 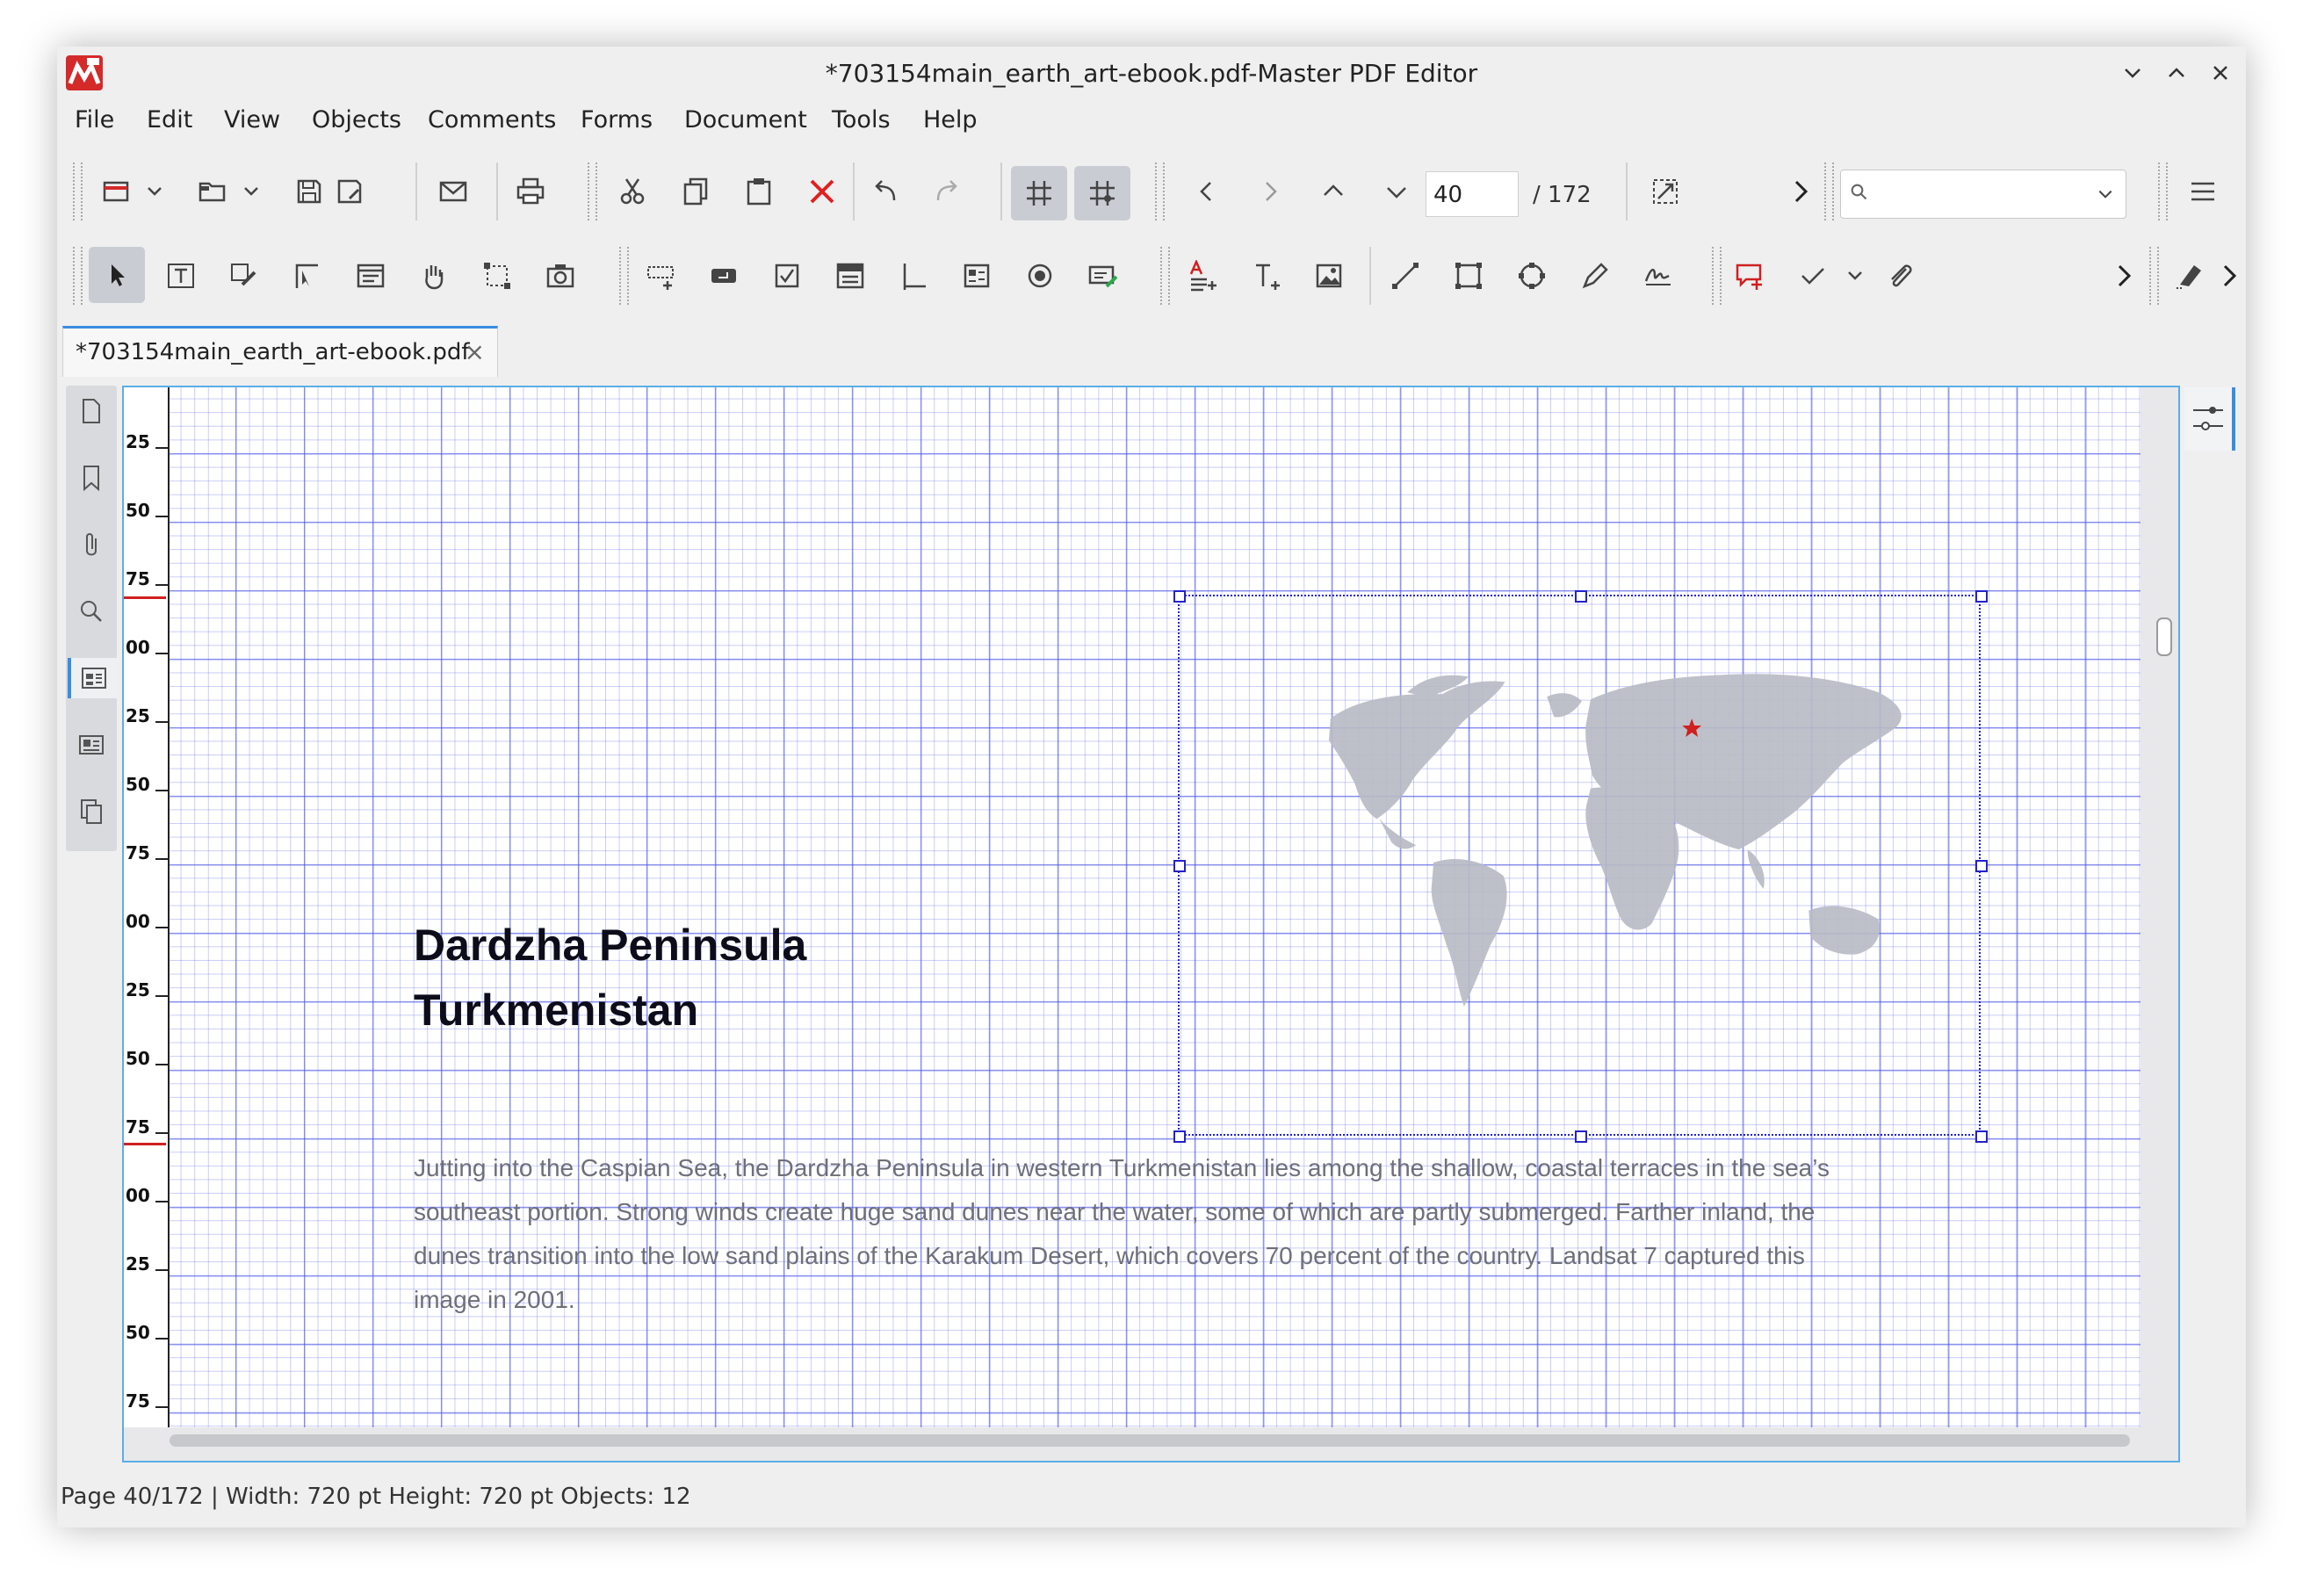 What do you see at coordinates (91, 411) in the screenshot?
I see `pages-panel-icon` at bounding box center [91, 411].